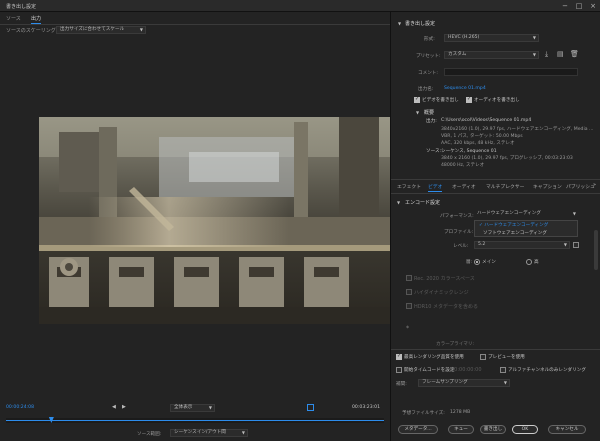  Describe the element at coordinates (483, 357) in the screenshot. I see `use-previews-checkbox` at that location.